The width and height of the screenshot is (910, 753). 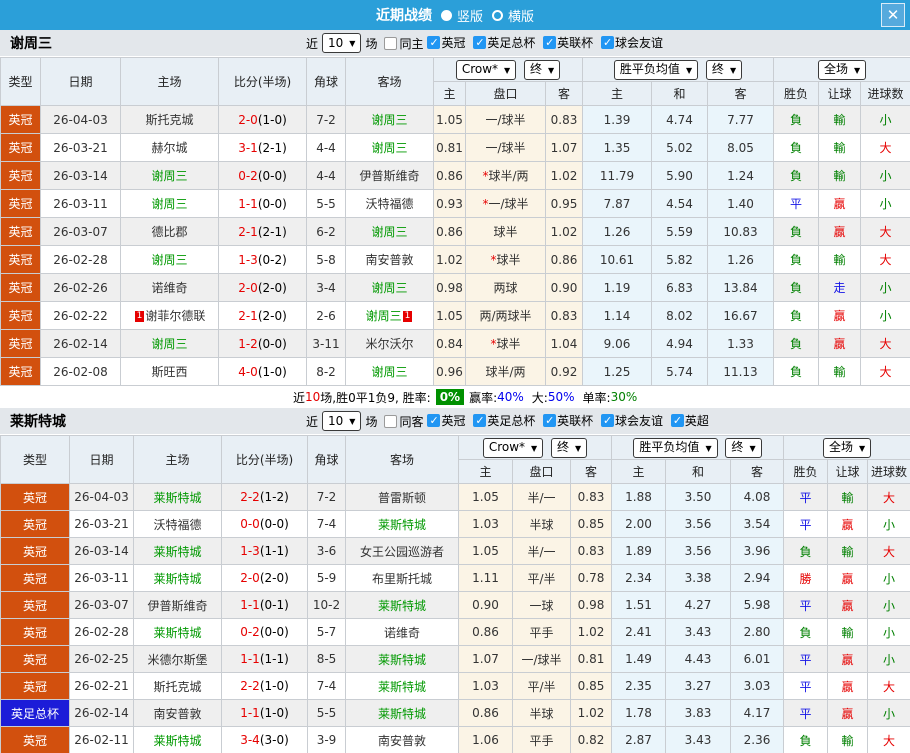 What do you see at coordinates (505, 259) in the screenshot?
I see `handicap-line: *球半` at bounding box center [505, 259].